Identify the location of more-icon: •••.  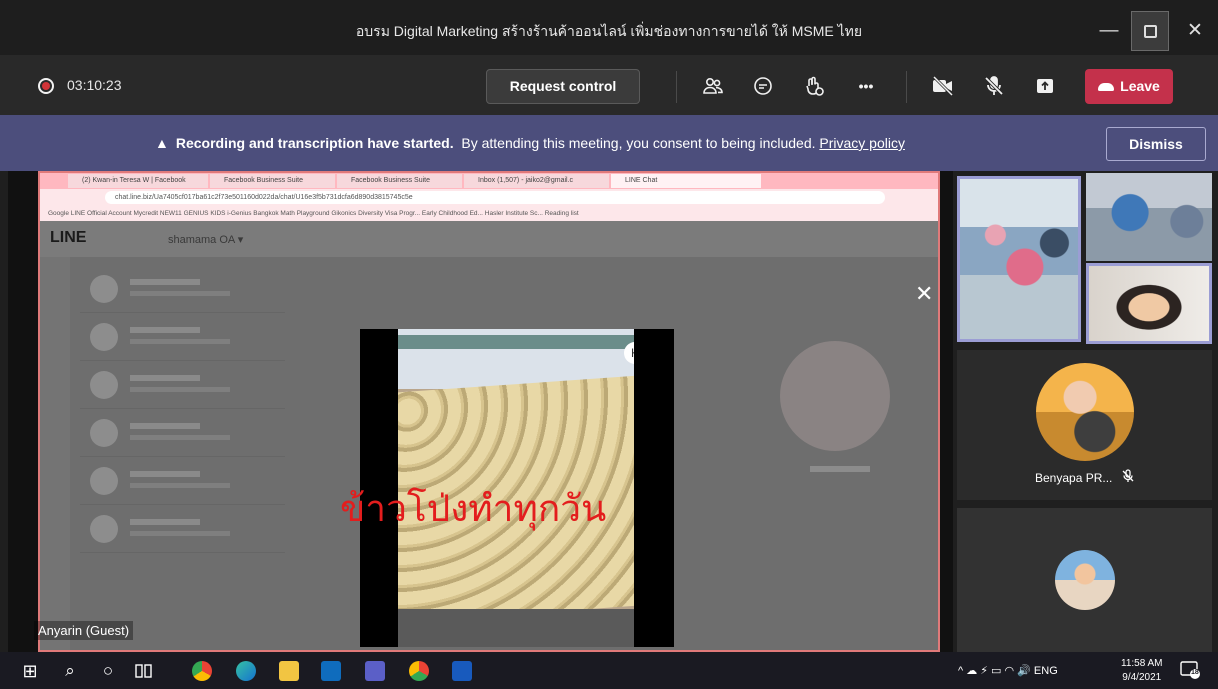
(866, 86).